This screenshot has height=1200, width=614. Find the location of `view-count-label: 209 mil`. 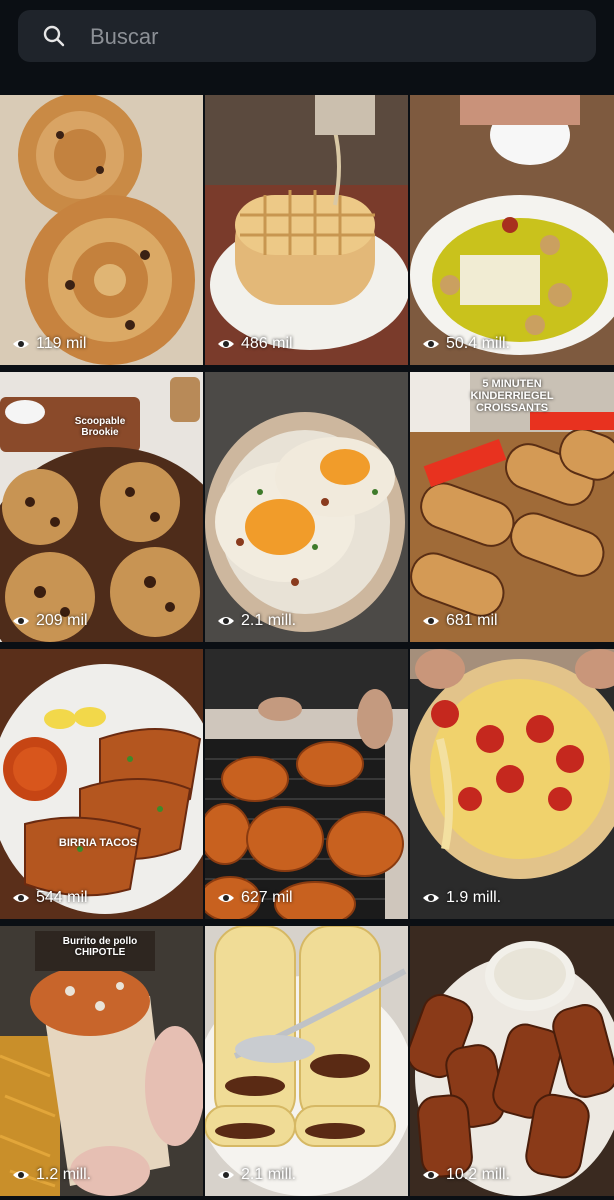

view-count-label: 209 mil is located at coordinates (62, 620).